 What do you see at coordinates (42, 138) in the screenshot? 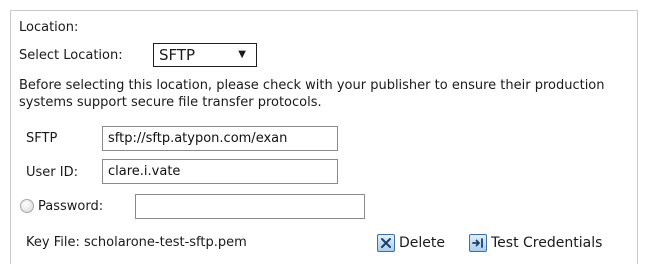
I see `sftp-label: SFTP` at bounding box center [42, 138].